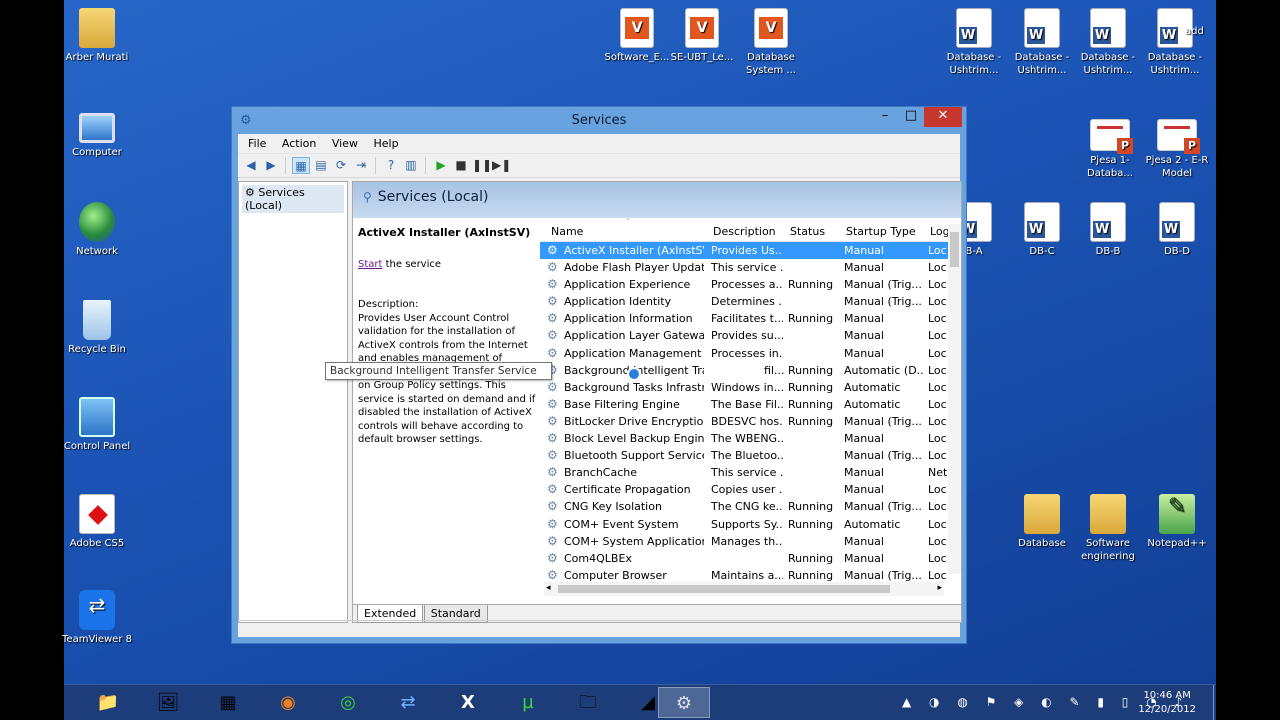  I want to click on scroll-right-icon: ▸, so click(939, 588).